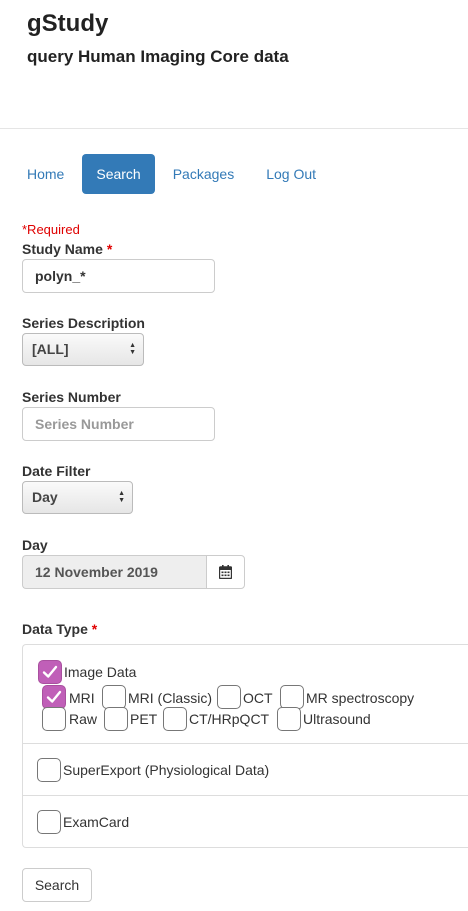 The width and height of the screenshot is (468, 911). Describe the element at coordinates (292, 697) in the screenshot. I see `mr-spectroscopy-checkbox` at that location.